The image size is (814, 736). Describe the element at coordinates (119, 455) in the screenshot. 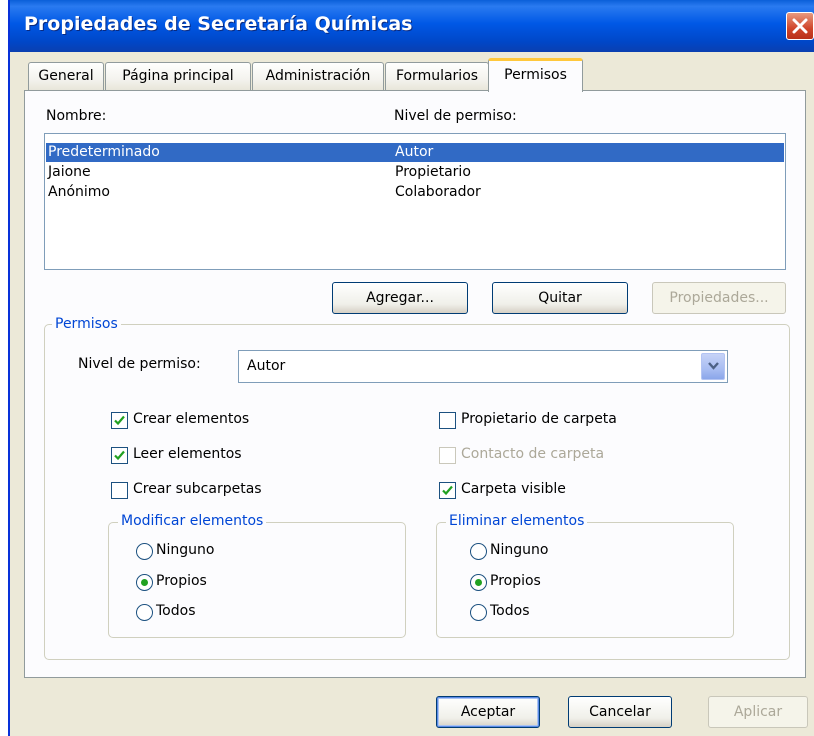

I see `read-items-checkbox` at that location.